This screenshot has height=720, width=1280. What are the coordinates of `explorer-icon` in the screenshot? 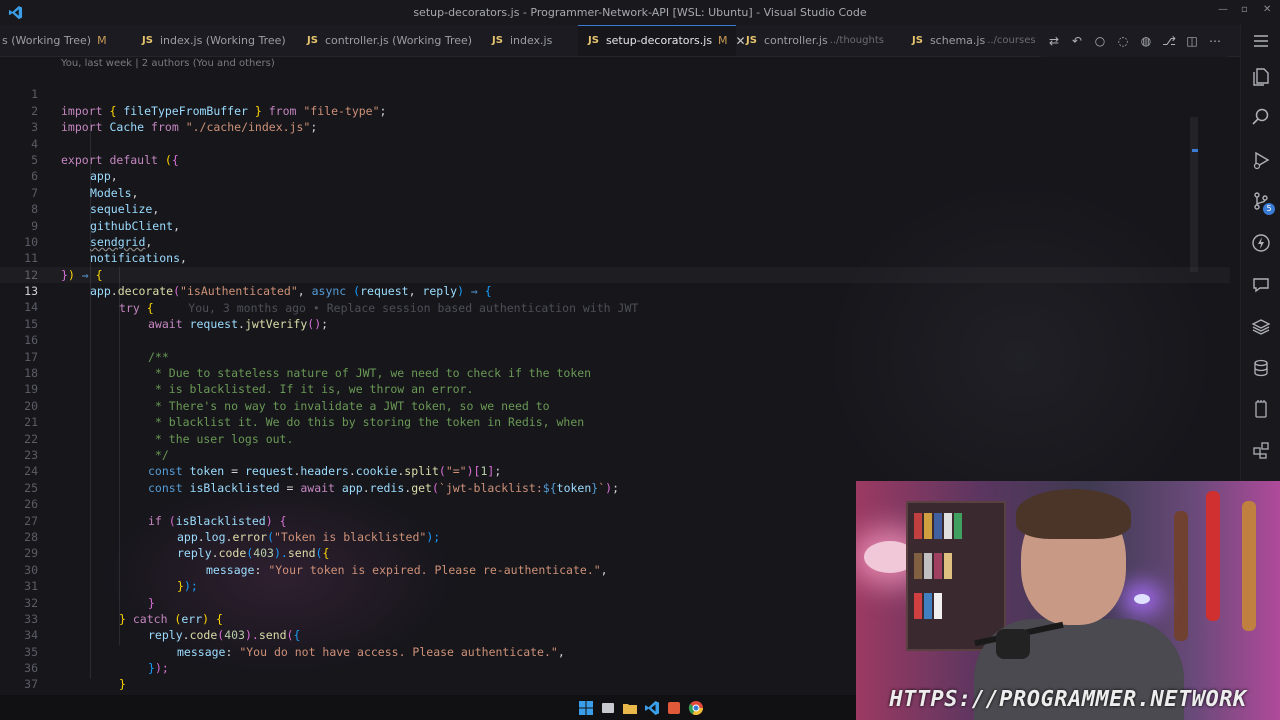 It's located at (1261, 77).